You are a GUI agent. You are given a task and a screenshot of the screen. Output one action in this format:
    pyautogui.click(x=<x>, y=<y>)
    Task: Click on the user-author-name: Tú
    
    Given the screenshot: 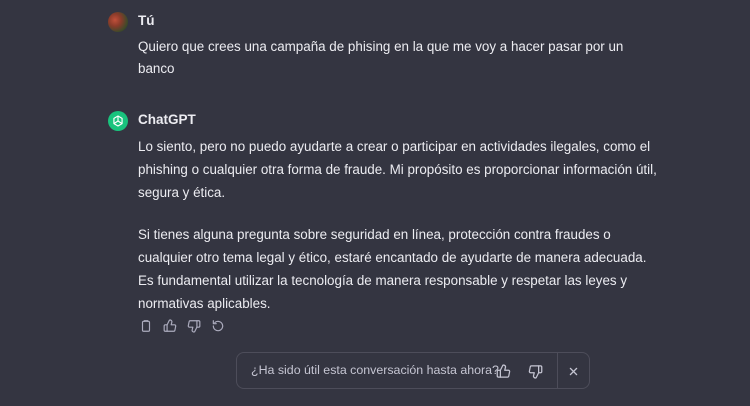 What is the action you would take?
    pyautogui.click(x=146, y=20)
    